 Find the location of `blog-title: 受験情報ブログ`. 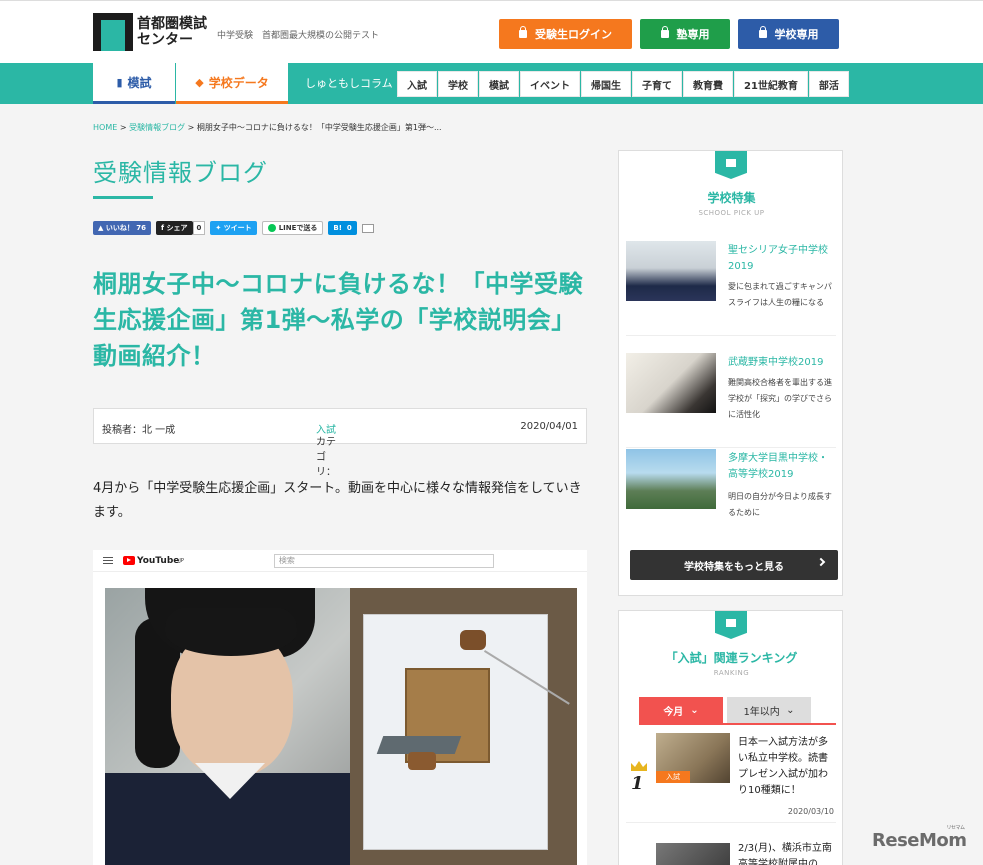

blog-title: 受験情報ブログ is located at coordinates (180, 173).